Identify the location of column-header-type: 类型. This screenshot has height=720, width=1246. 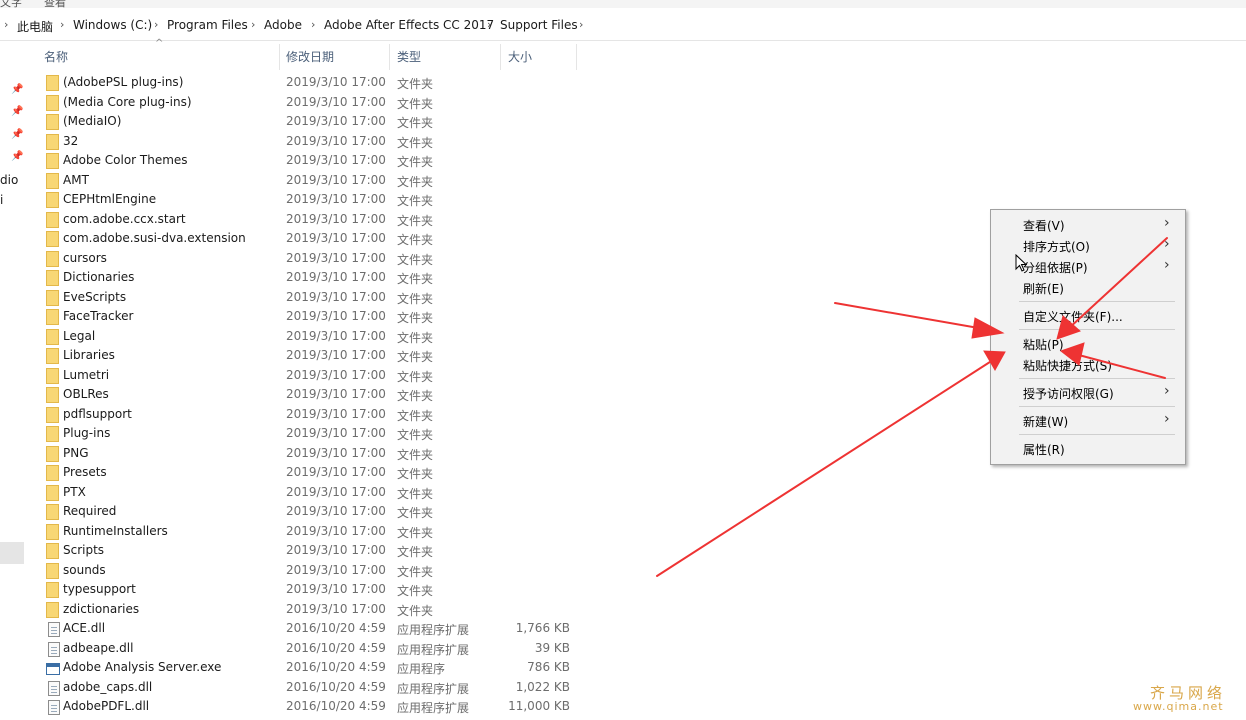
(409, 56).